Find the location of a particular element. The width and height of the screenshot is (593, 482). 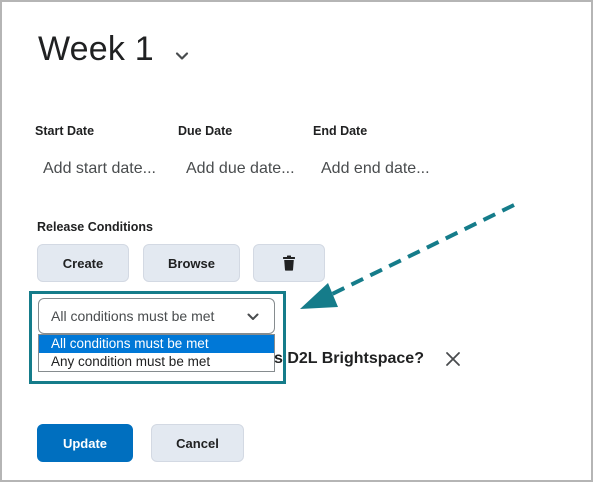

title-row: Week 1 is located at coordinates (114, 49).